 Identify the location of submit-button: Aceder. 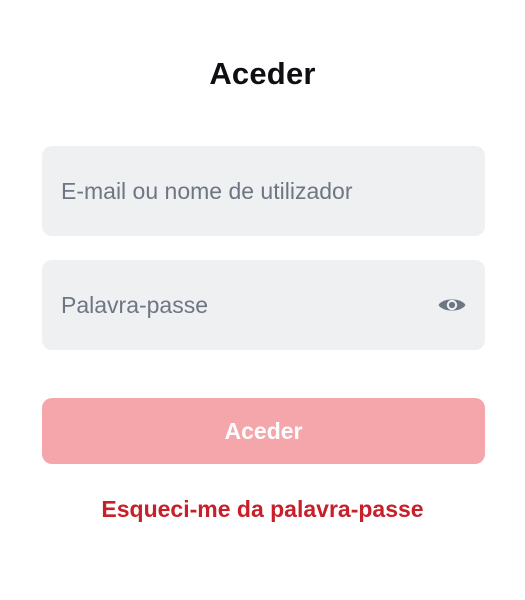
(263, 431).